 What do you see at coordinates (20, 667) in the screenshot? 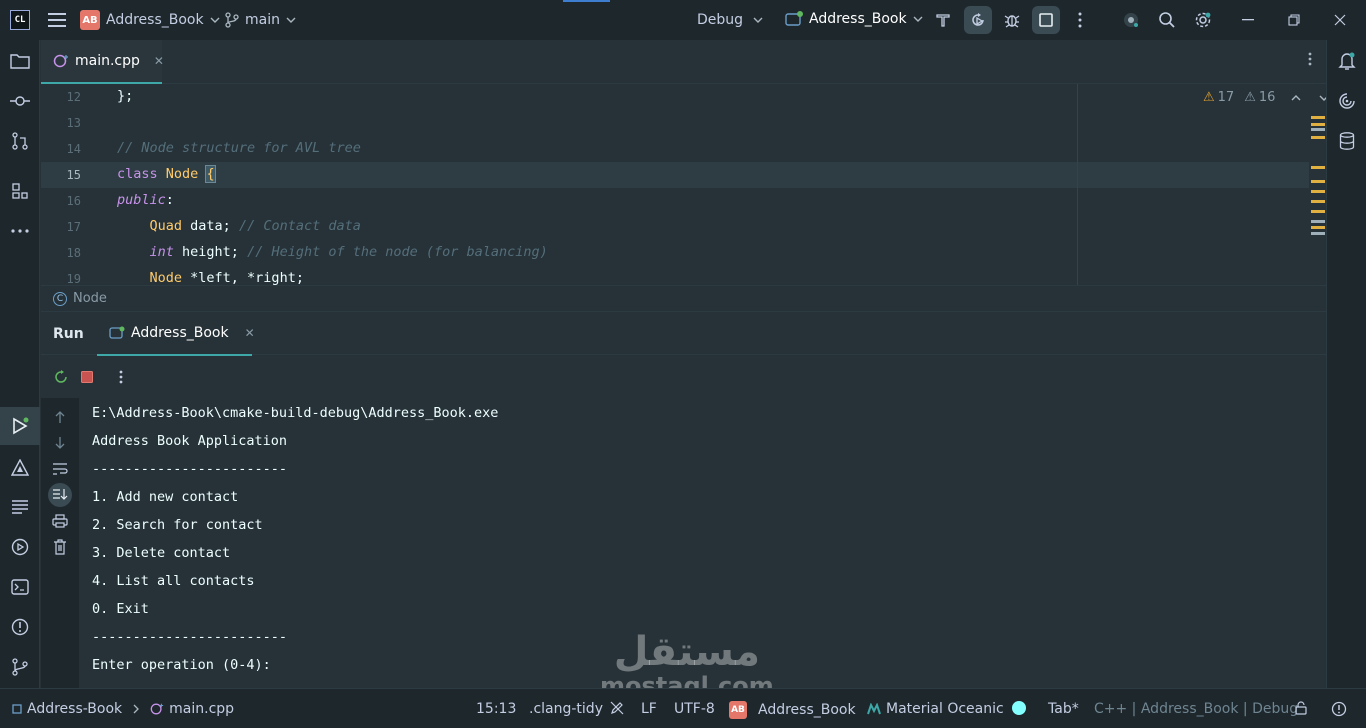
I see `git-icon` at bounding box center [20, 667].